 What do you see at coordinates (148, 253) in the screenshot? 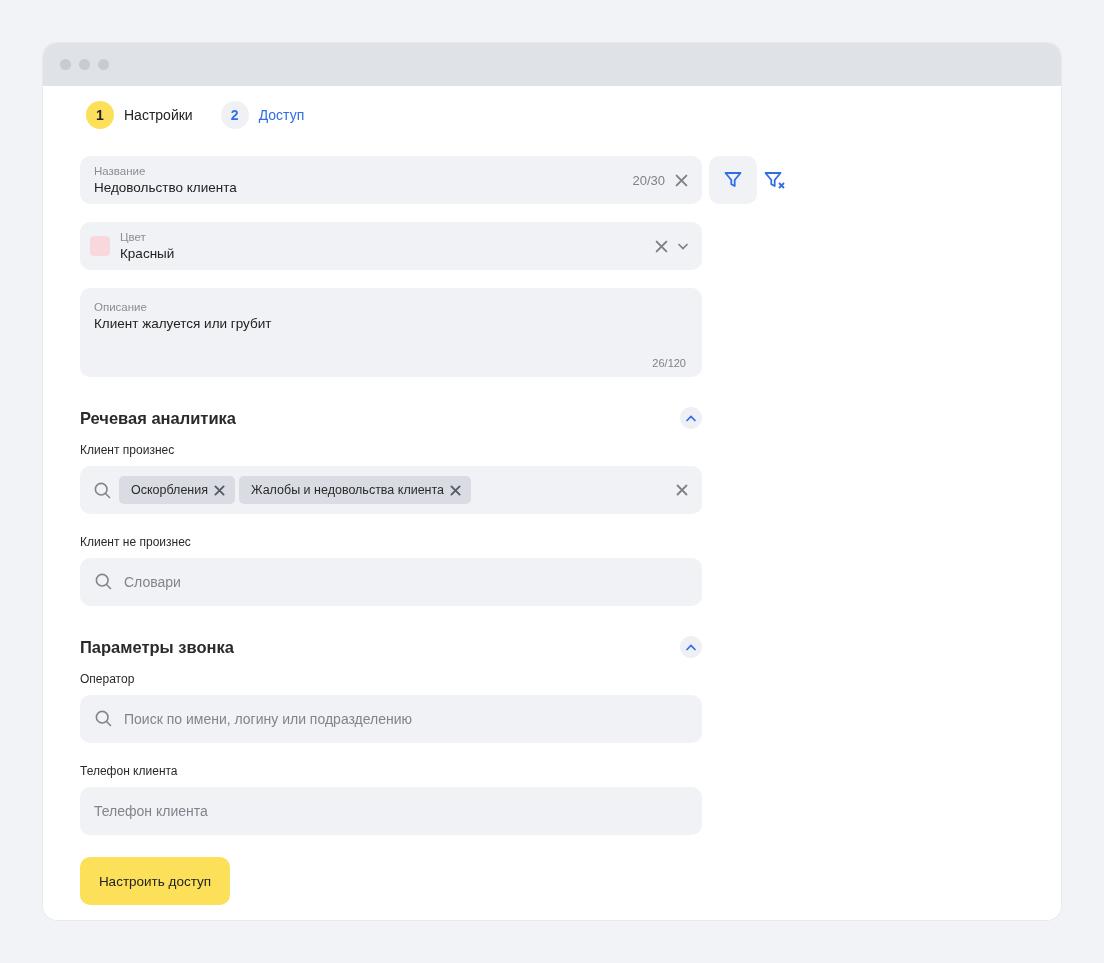
I see `field-value: Красный` at bounding box center [148, 253].